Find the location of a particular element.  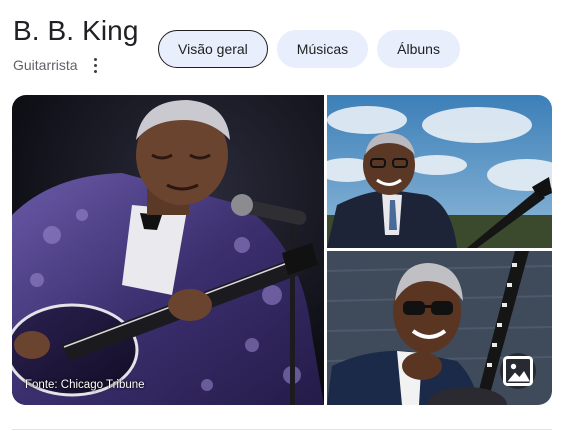

secondary-photo-top is located at coordinates (439, 171).